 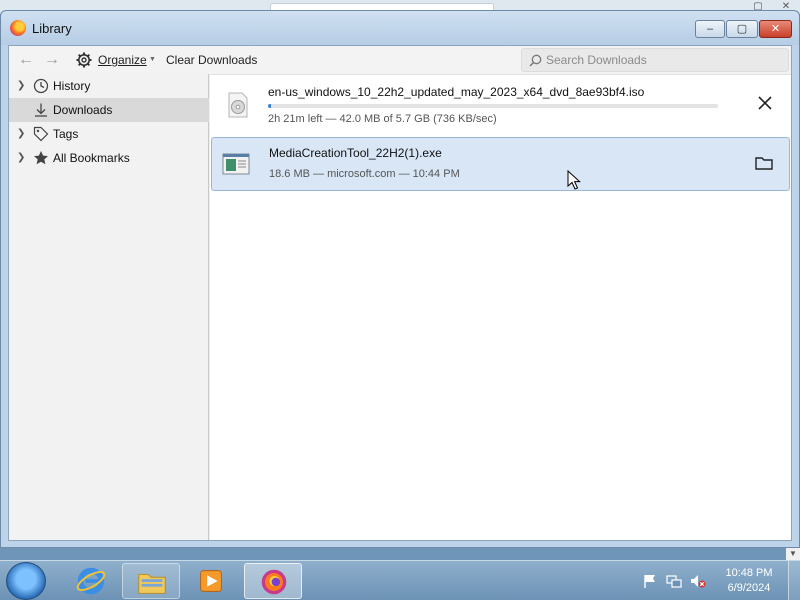 What do you see at coordinates (650, 581) in the screenshot?
I see `flag-icon` at bounding box center [650, 581].